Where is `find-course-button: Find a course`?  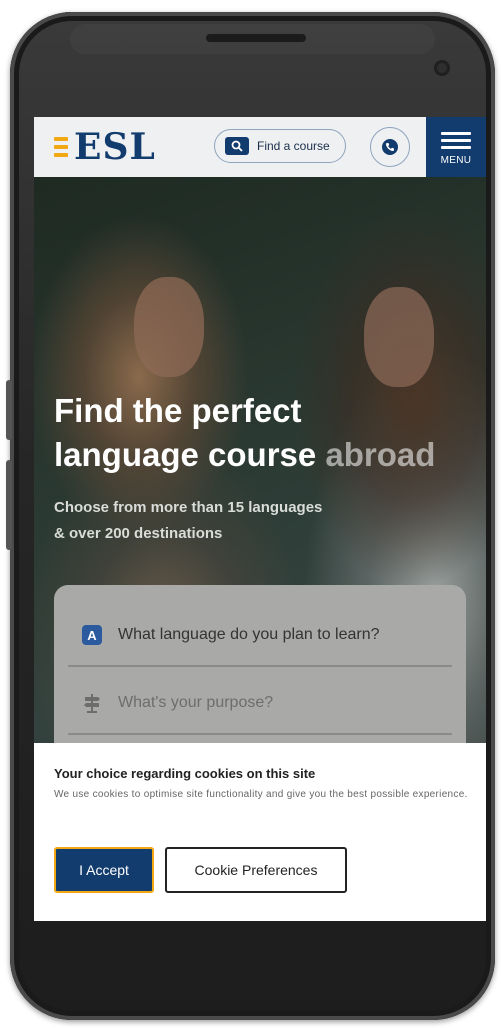
find-course-button: Find a course is located at coordinates (280, 146).